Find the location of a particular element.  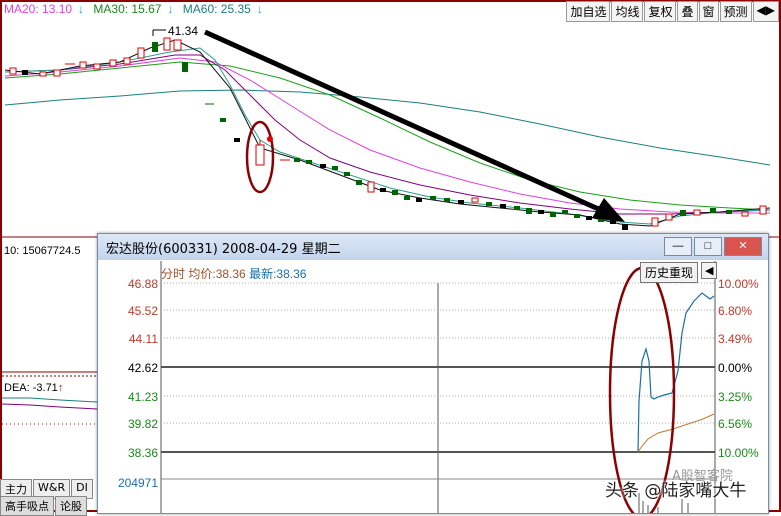

close-button: ✕ is located at coordinates (743, 246).